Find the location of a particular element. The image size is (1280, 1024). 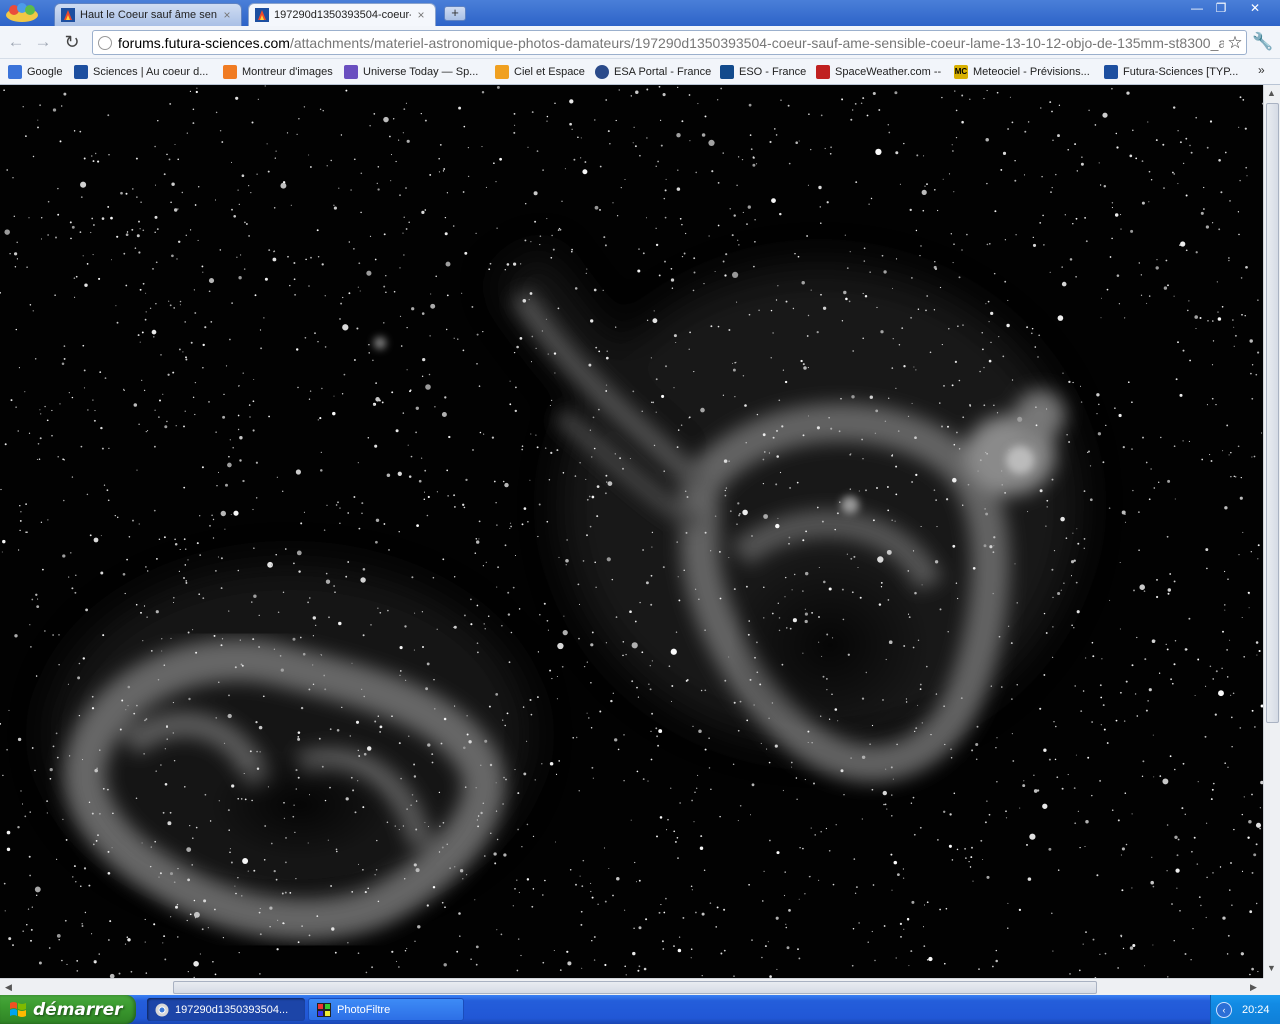

url-host: forums.futura-sciences.com is located at coordinates (204, 42).